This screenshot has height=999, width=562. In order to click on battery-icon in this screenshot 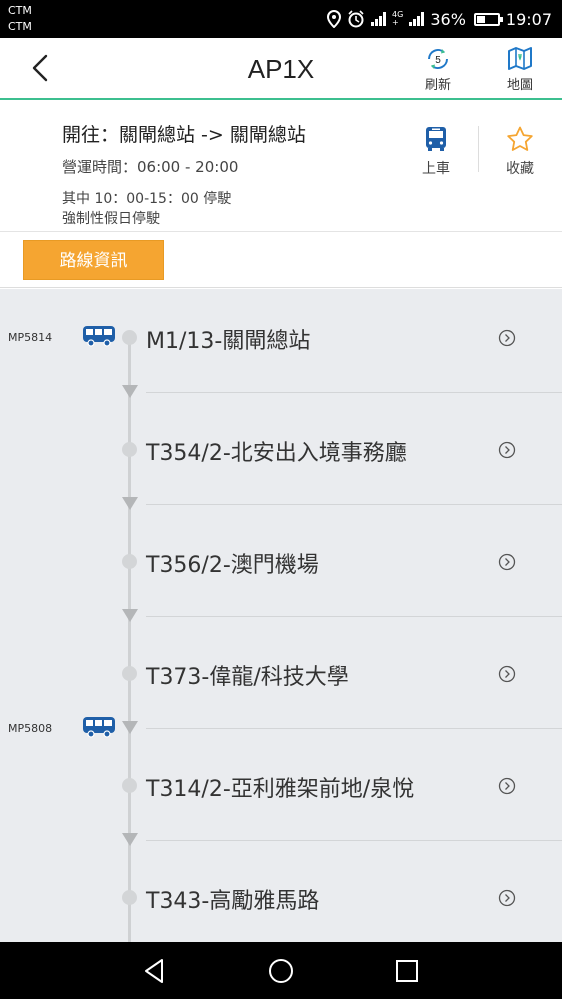, I will do `click(488, 19)`.